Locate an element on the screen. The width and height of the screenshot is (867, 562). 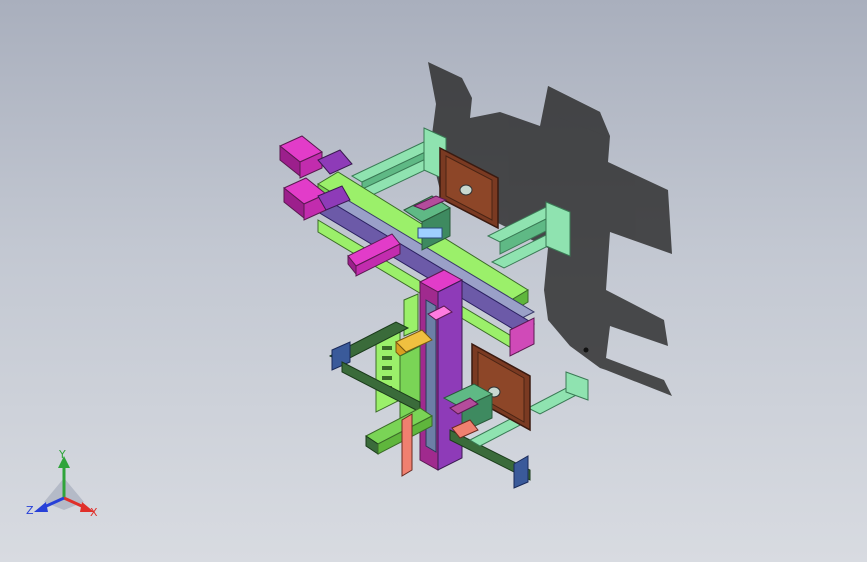
upper-motor-left is located at coordinates (316, 157).